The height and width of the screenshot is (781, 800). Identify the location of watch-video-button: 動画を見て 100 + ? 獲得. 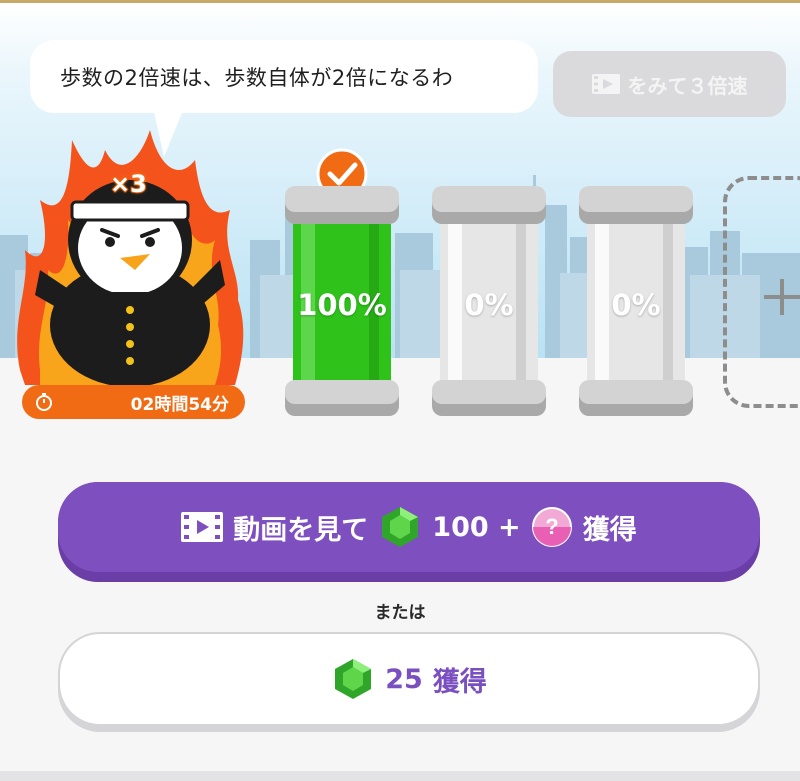
(409, 532).